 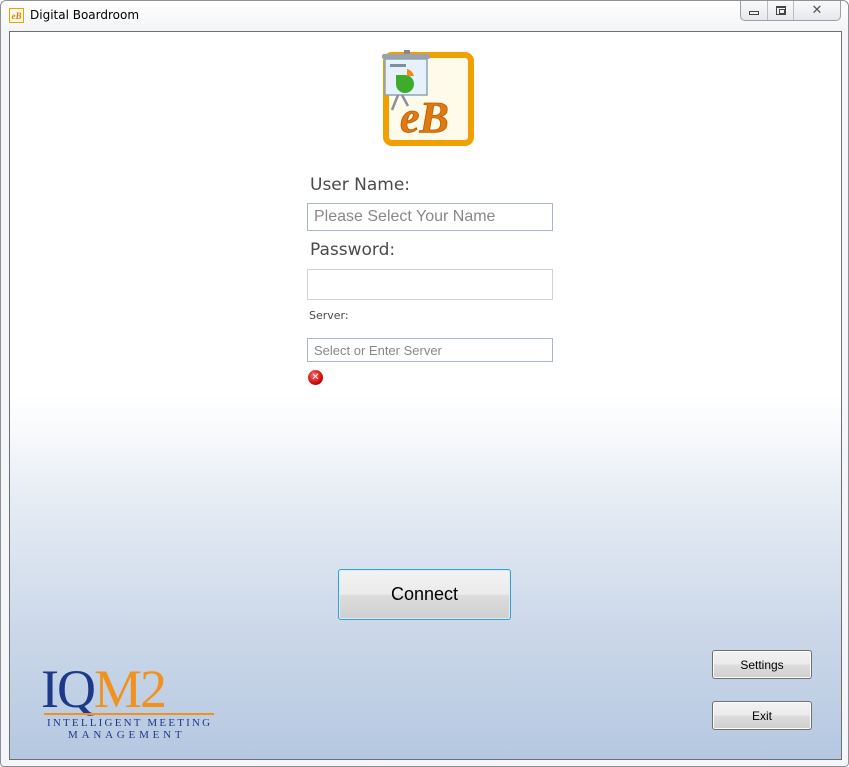 I want to click on close-button: ✕, so click(x=817, y=10).